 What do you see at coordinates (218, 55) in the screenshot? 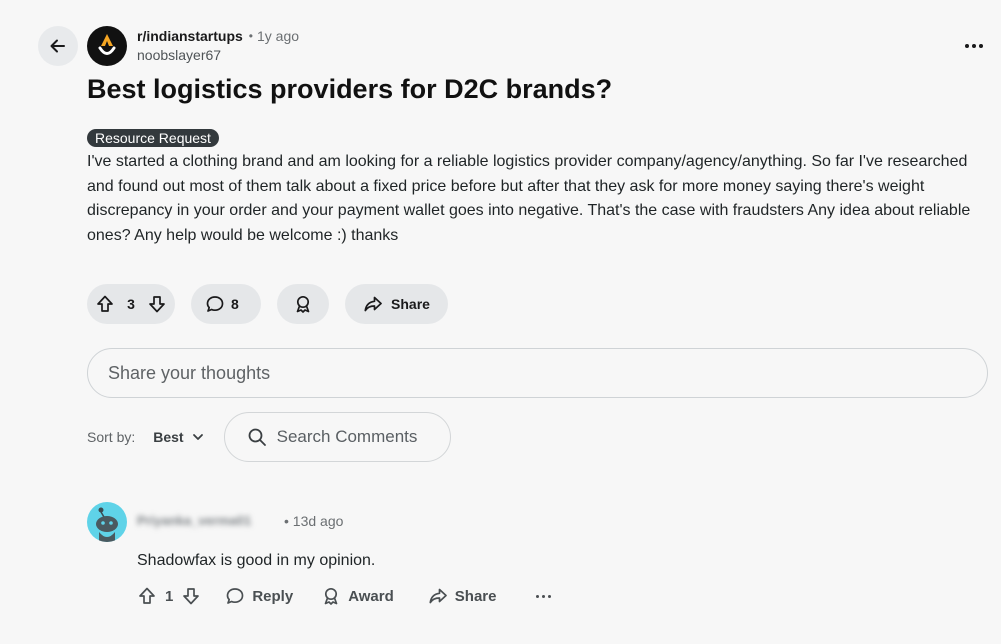
I see `post-author: noobslayer67` at bounding box center [218, 55].